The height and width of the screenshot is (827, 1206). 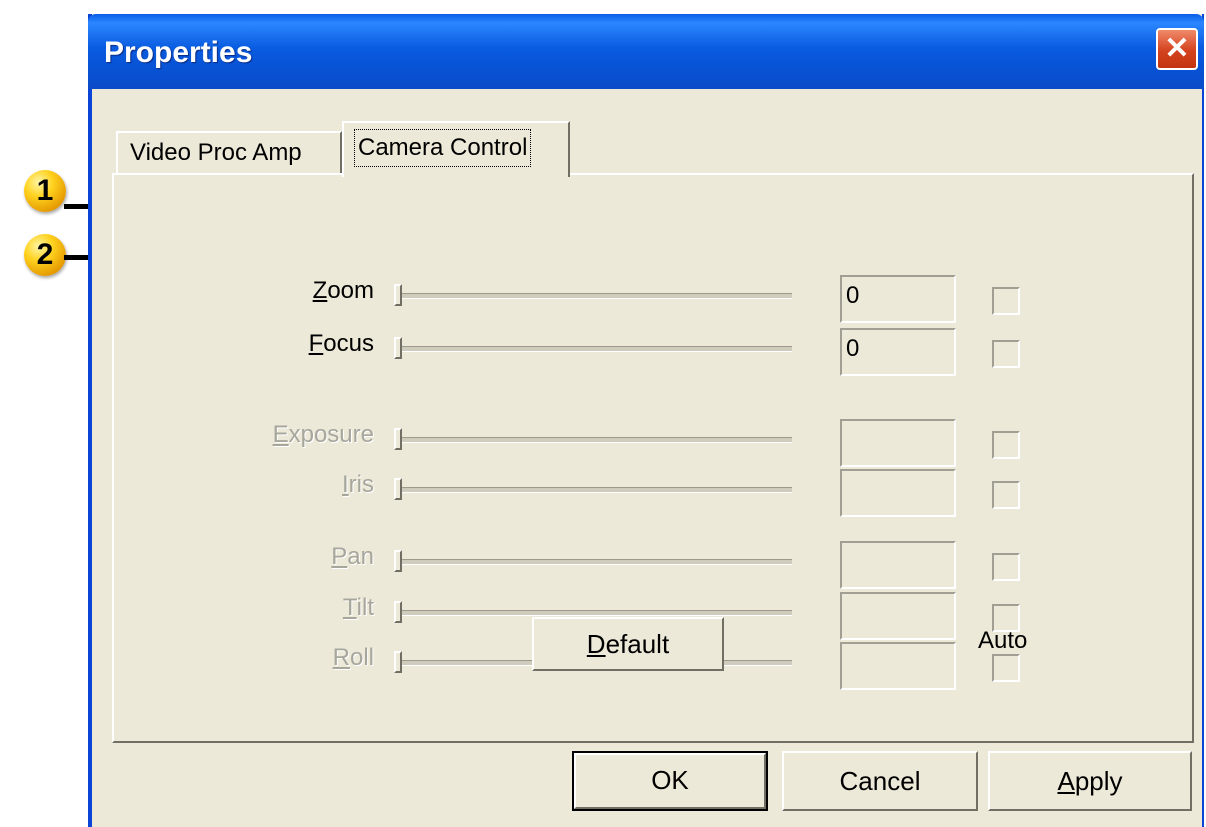 I want to click on zoom-label: Zoom, so click(x=343, y=290).